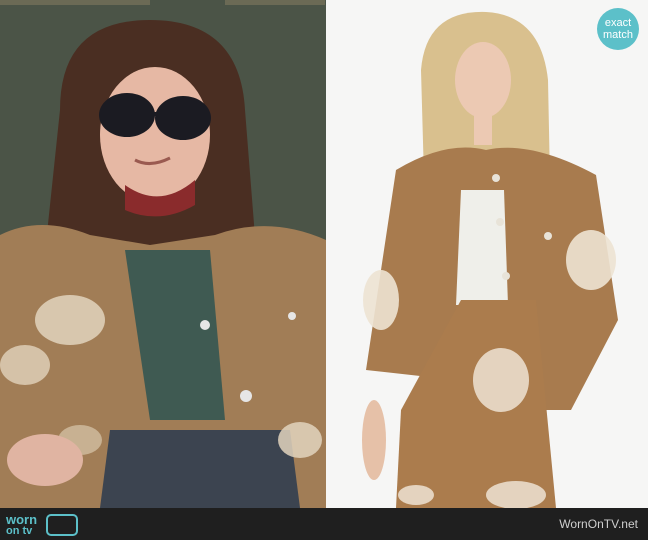  What do you see at coordinates (62, 525) in the screenshot?
I see `tv-icon` at bounding box center [62, 525].